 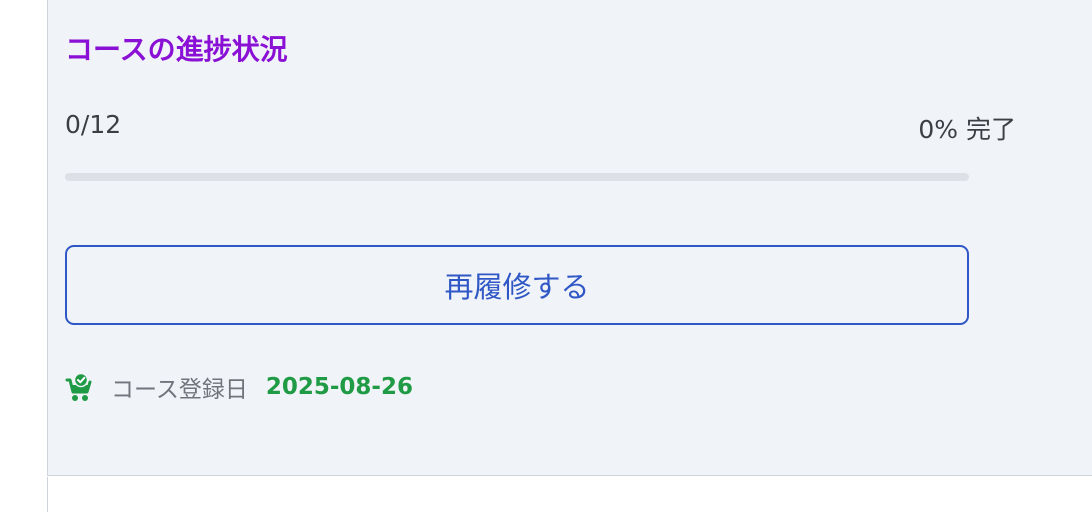 What do you see at coordinates (93, 124) in the screenshot?
I see `completed-count: 0/12` at bounding box center [93, 124].